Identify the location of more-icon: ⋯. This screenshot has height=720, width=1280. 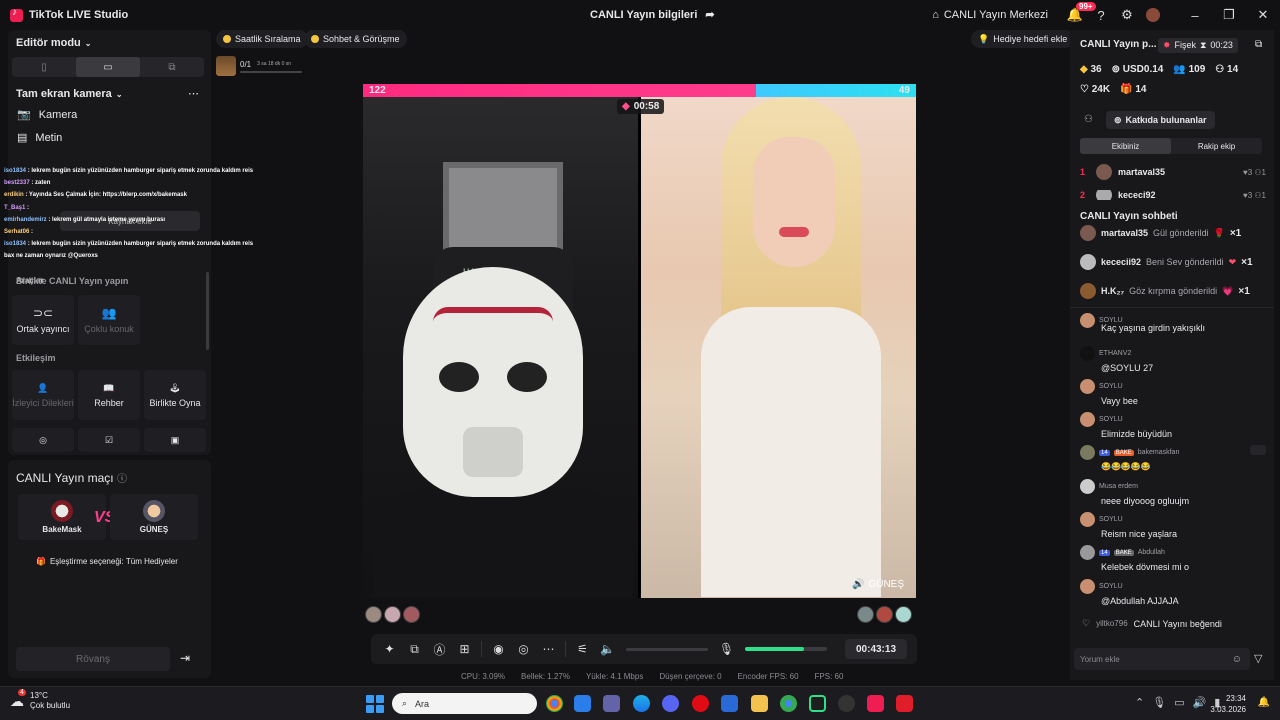
(548, 649).